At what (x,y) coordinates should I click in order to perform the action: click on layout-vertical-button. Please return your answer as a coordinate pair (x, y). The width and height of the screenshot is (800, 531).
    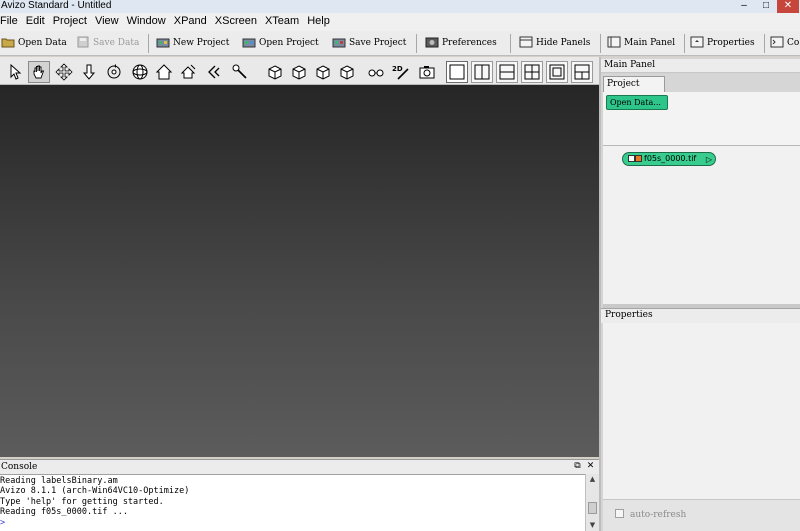
    Looking at the image, I should click on (482, 72).